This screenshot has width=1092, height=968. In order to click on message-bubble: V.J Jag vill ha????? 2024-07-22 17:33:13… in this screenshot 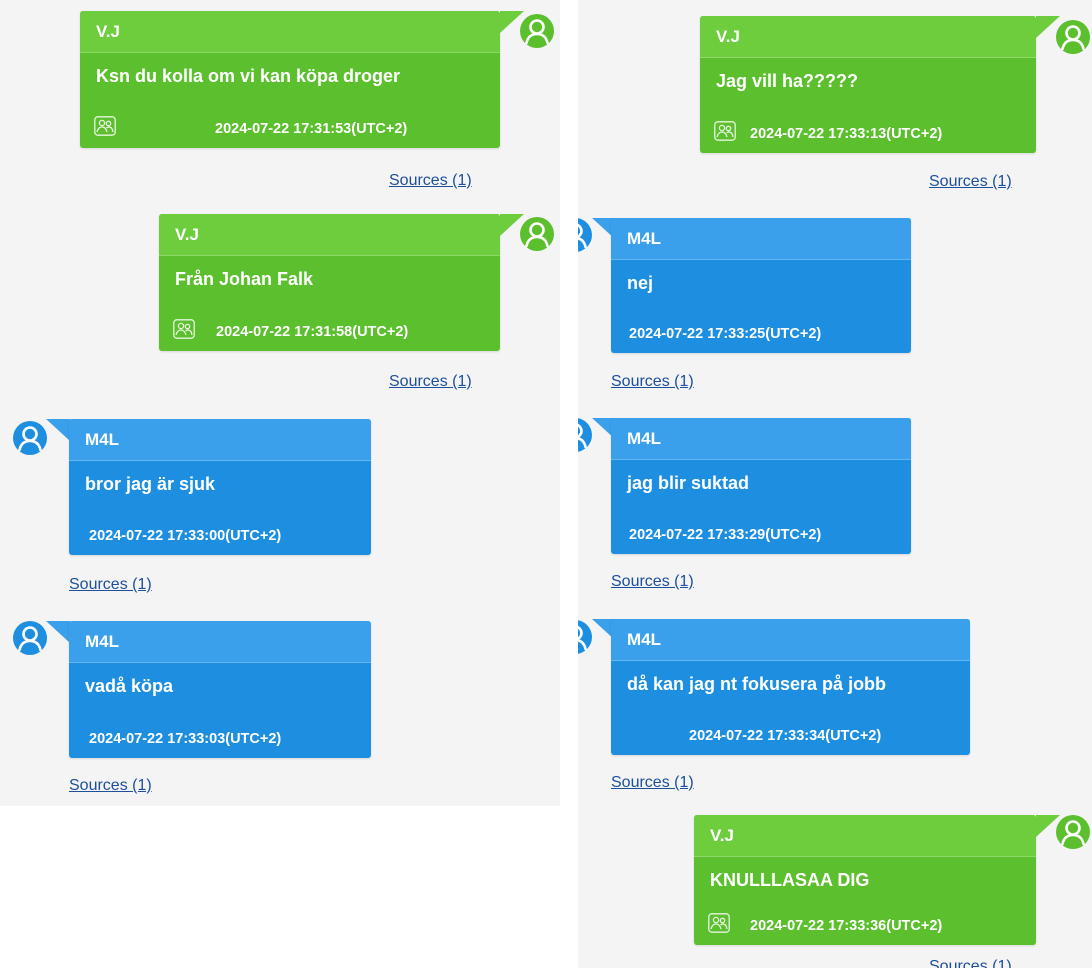, I will do `click(868, 84)`.